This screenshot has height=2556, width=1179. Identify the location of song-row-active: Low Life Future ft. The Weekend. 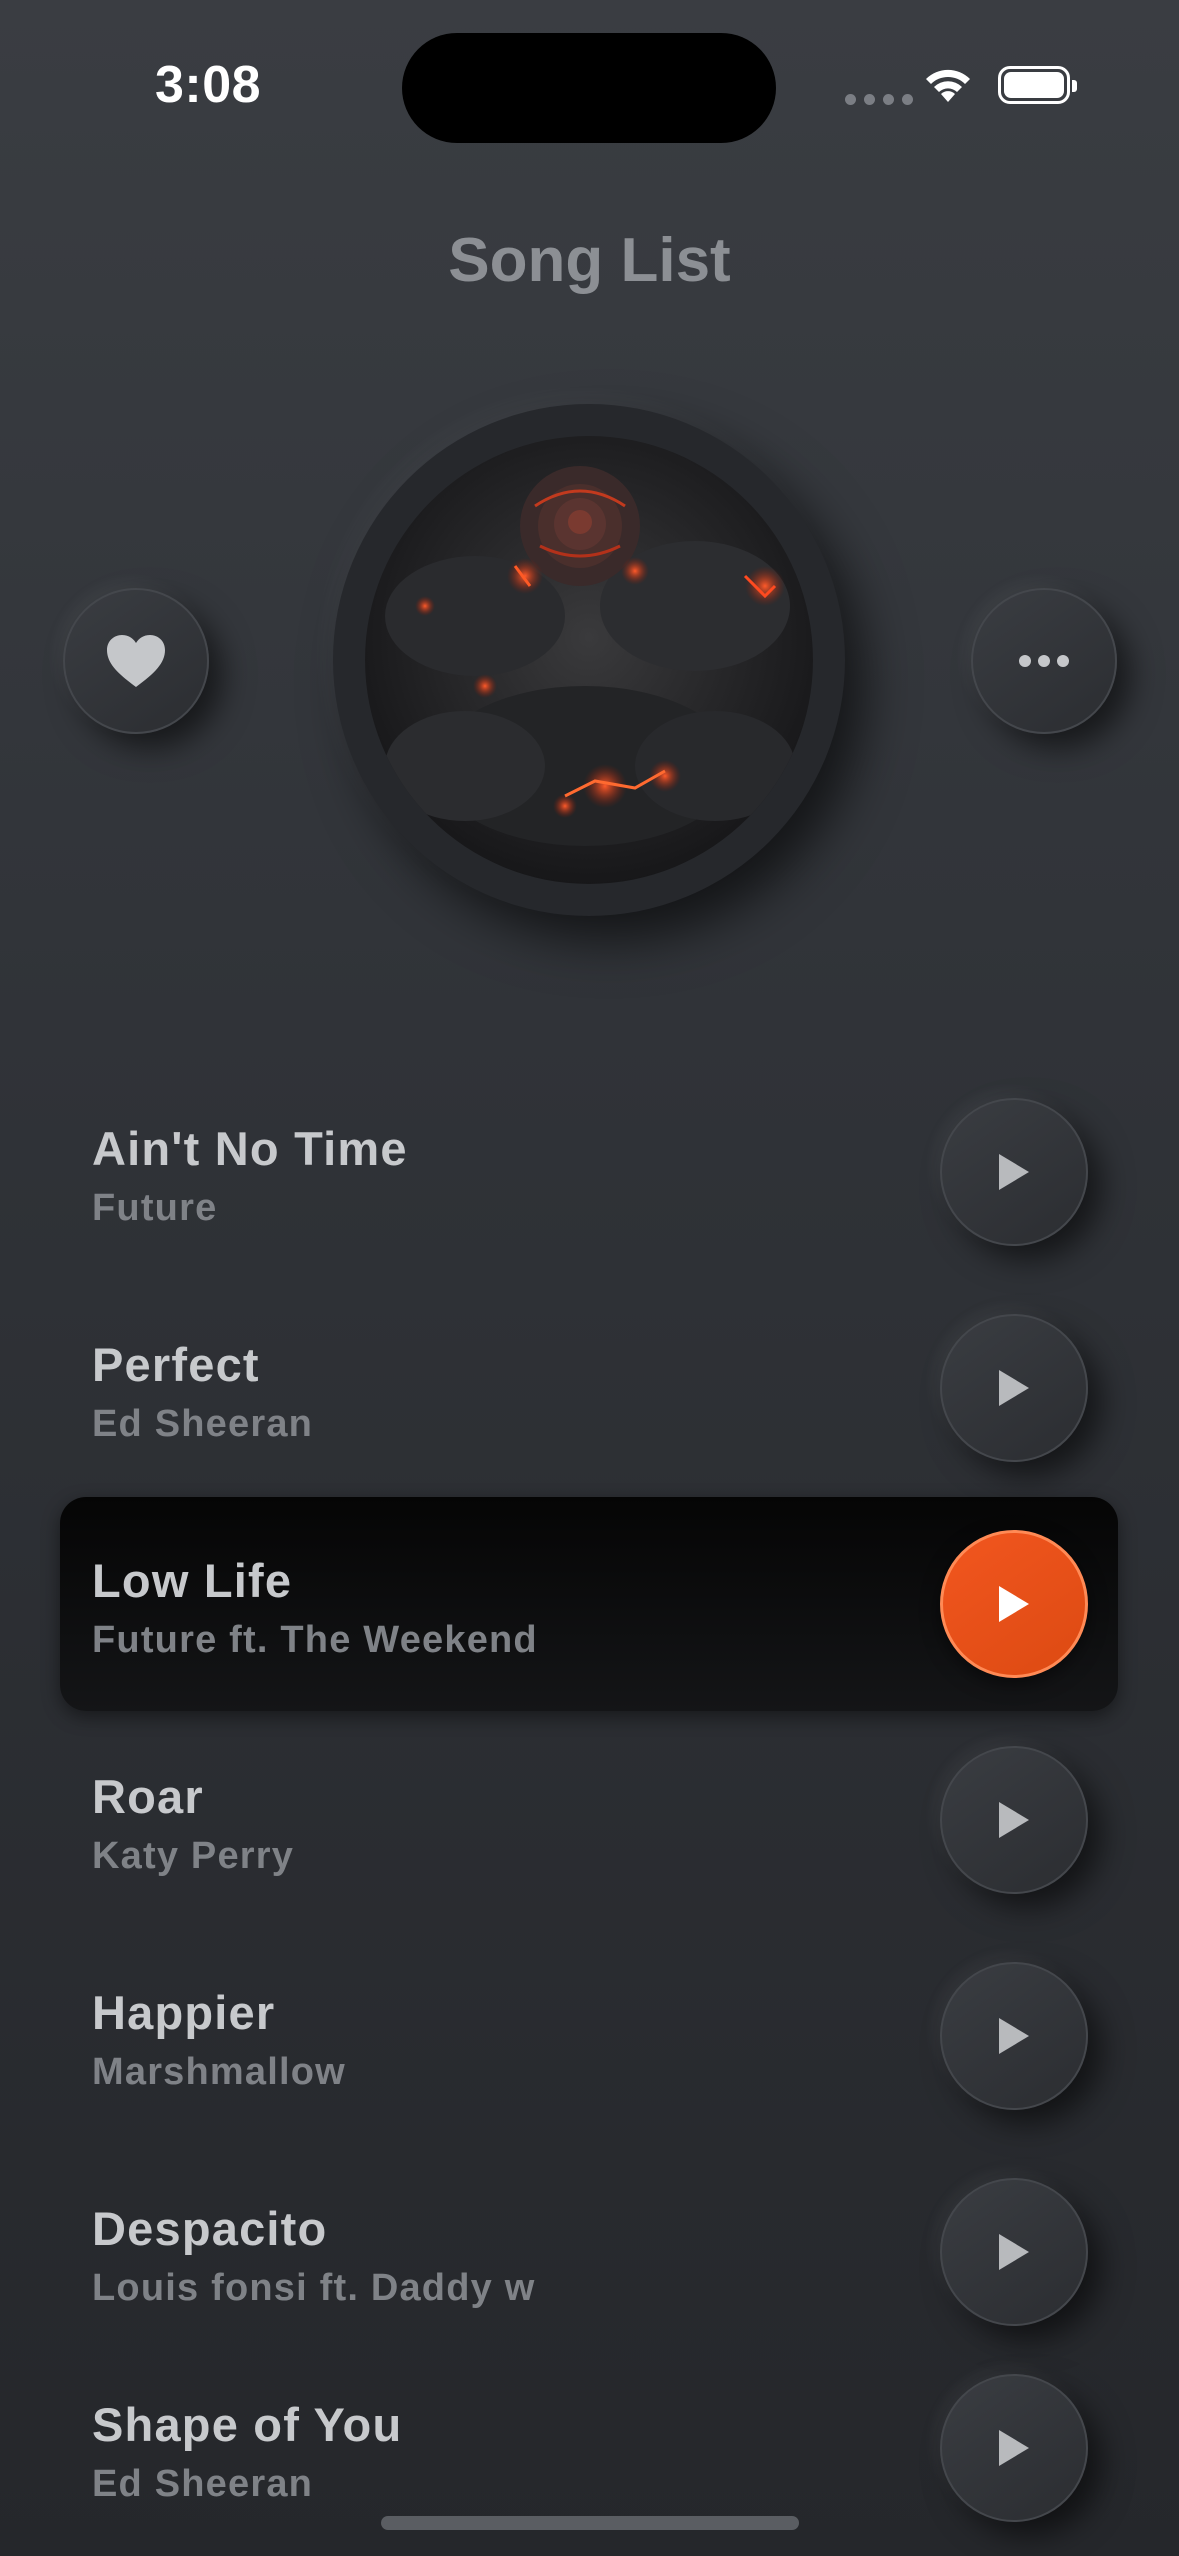
(589, 1604).